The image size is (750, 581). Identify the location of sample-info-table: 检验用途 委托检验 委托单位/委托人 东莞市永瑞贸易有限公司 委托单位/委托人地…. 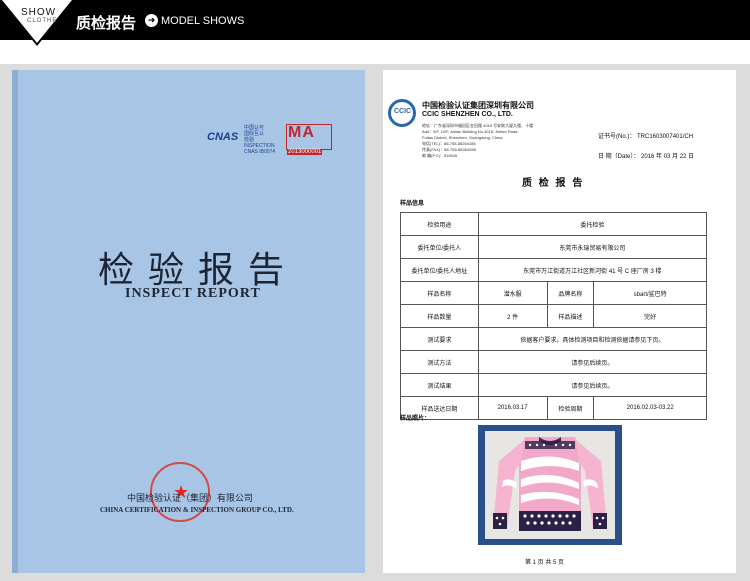
(554, 316).